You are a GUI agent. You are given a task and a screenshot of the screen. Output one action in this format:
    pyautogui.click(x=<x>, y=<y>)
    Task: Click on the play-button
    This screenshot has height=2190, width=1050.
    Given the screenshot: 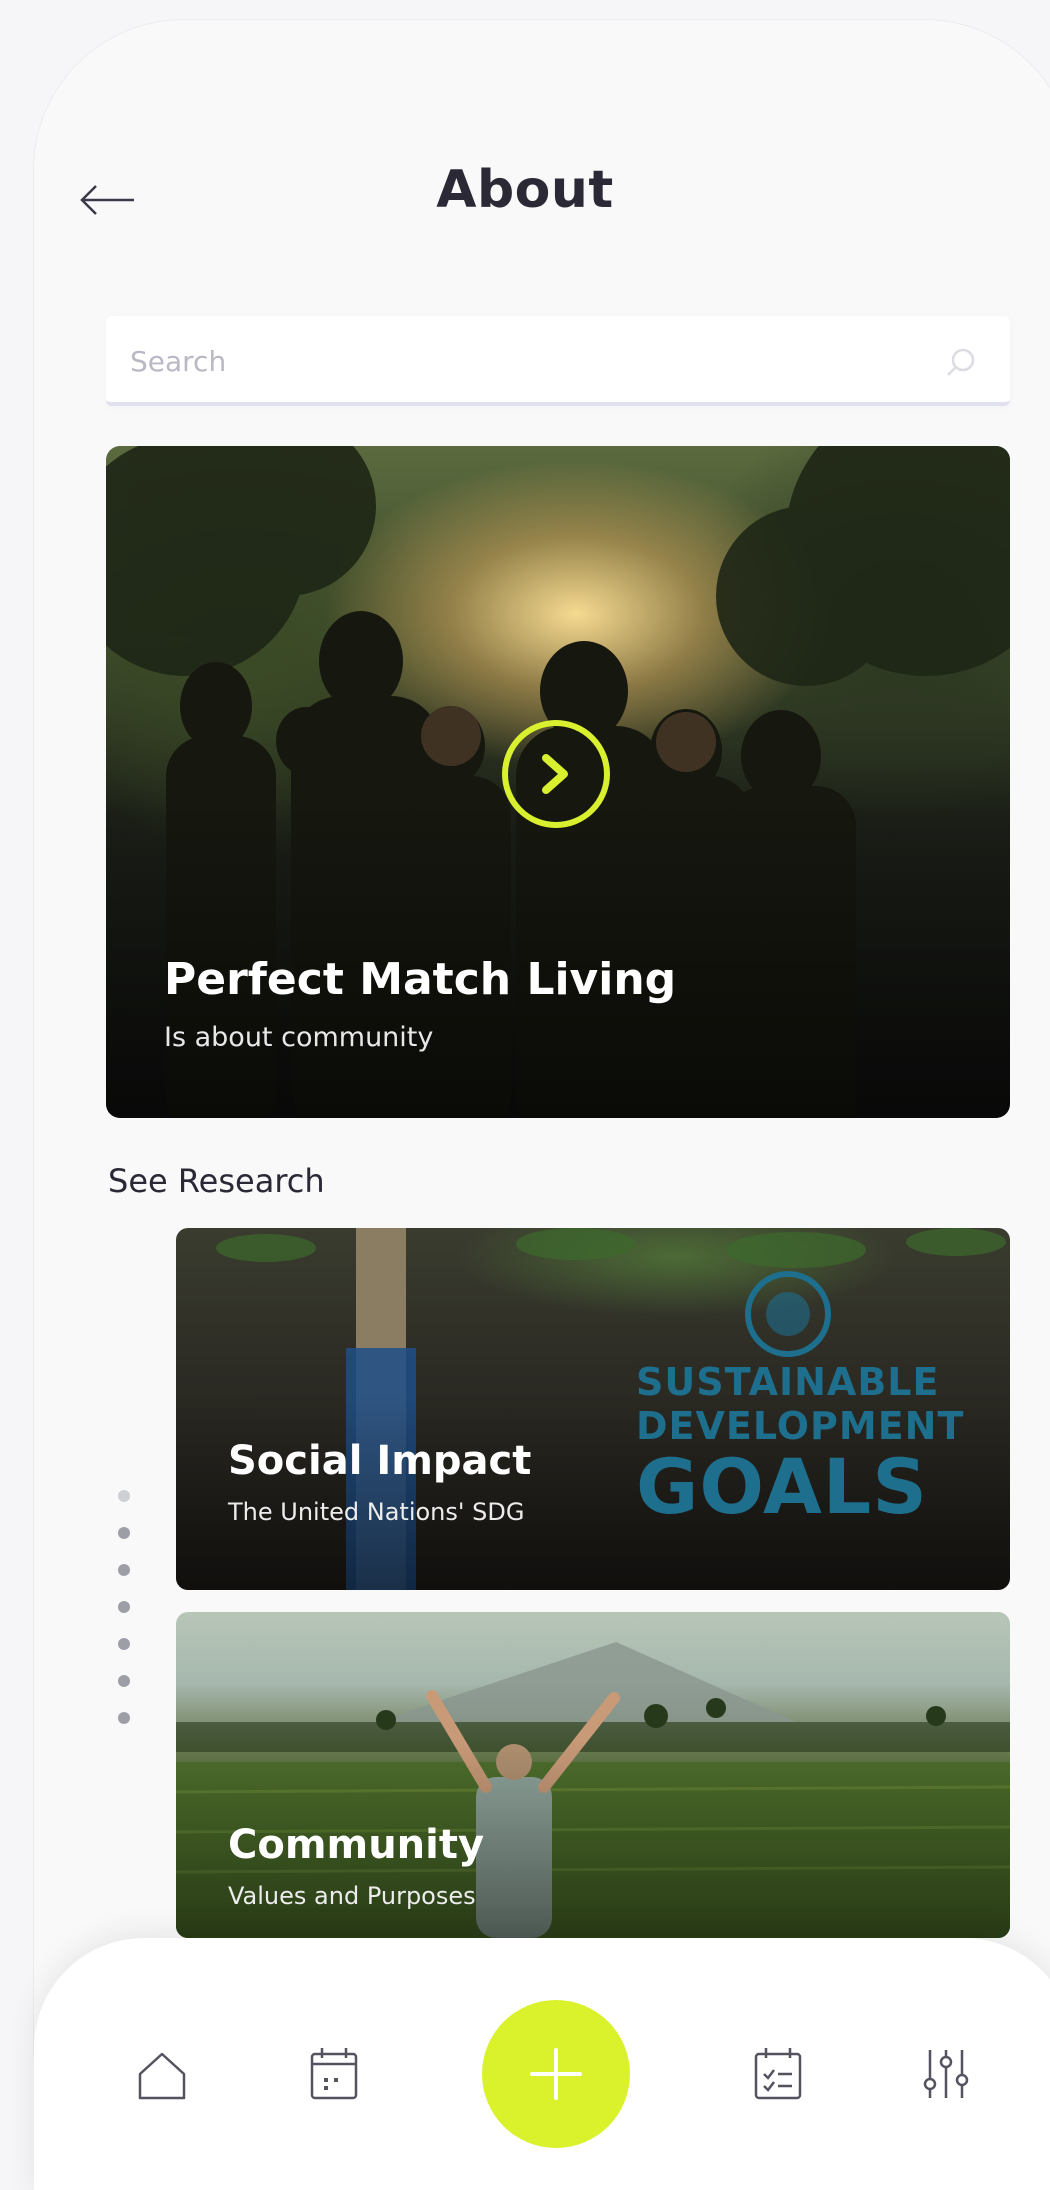 What is the action you would take?
    pyautogui.click(x=556, y=774)
    